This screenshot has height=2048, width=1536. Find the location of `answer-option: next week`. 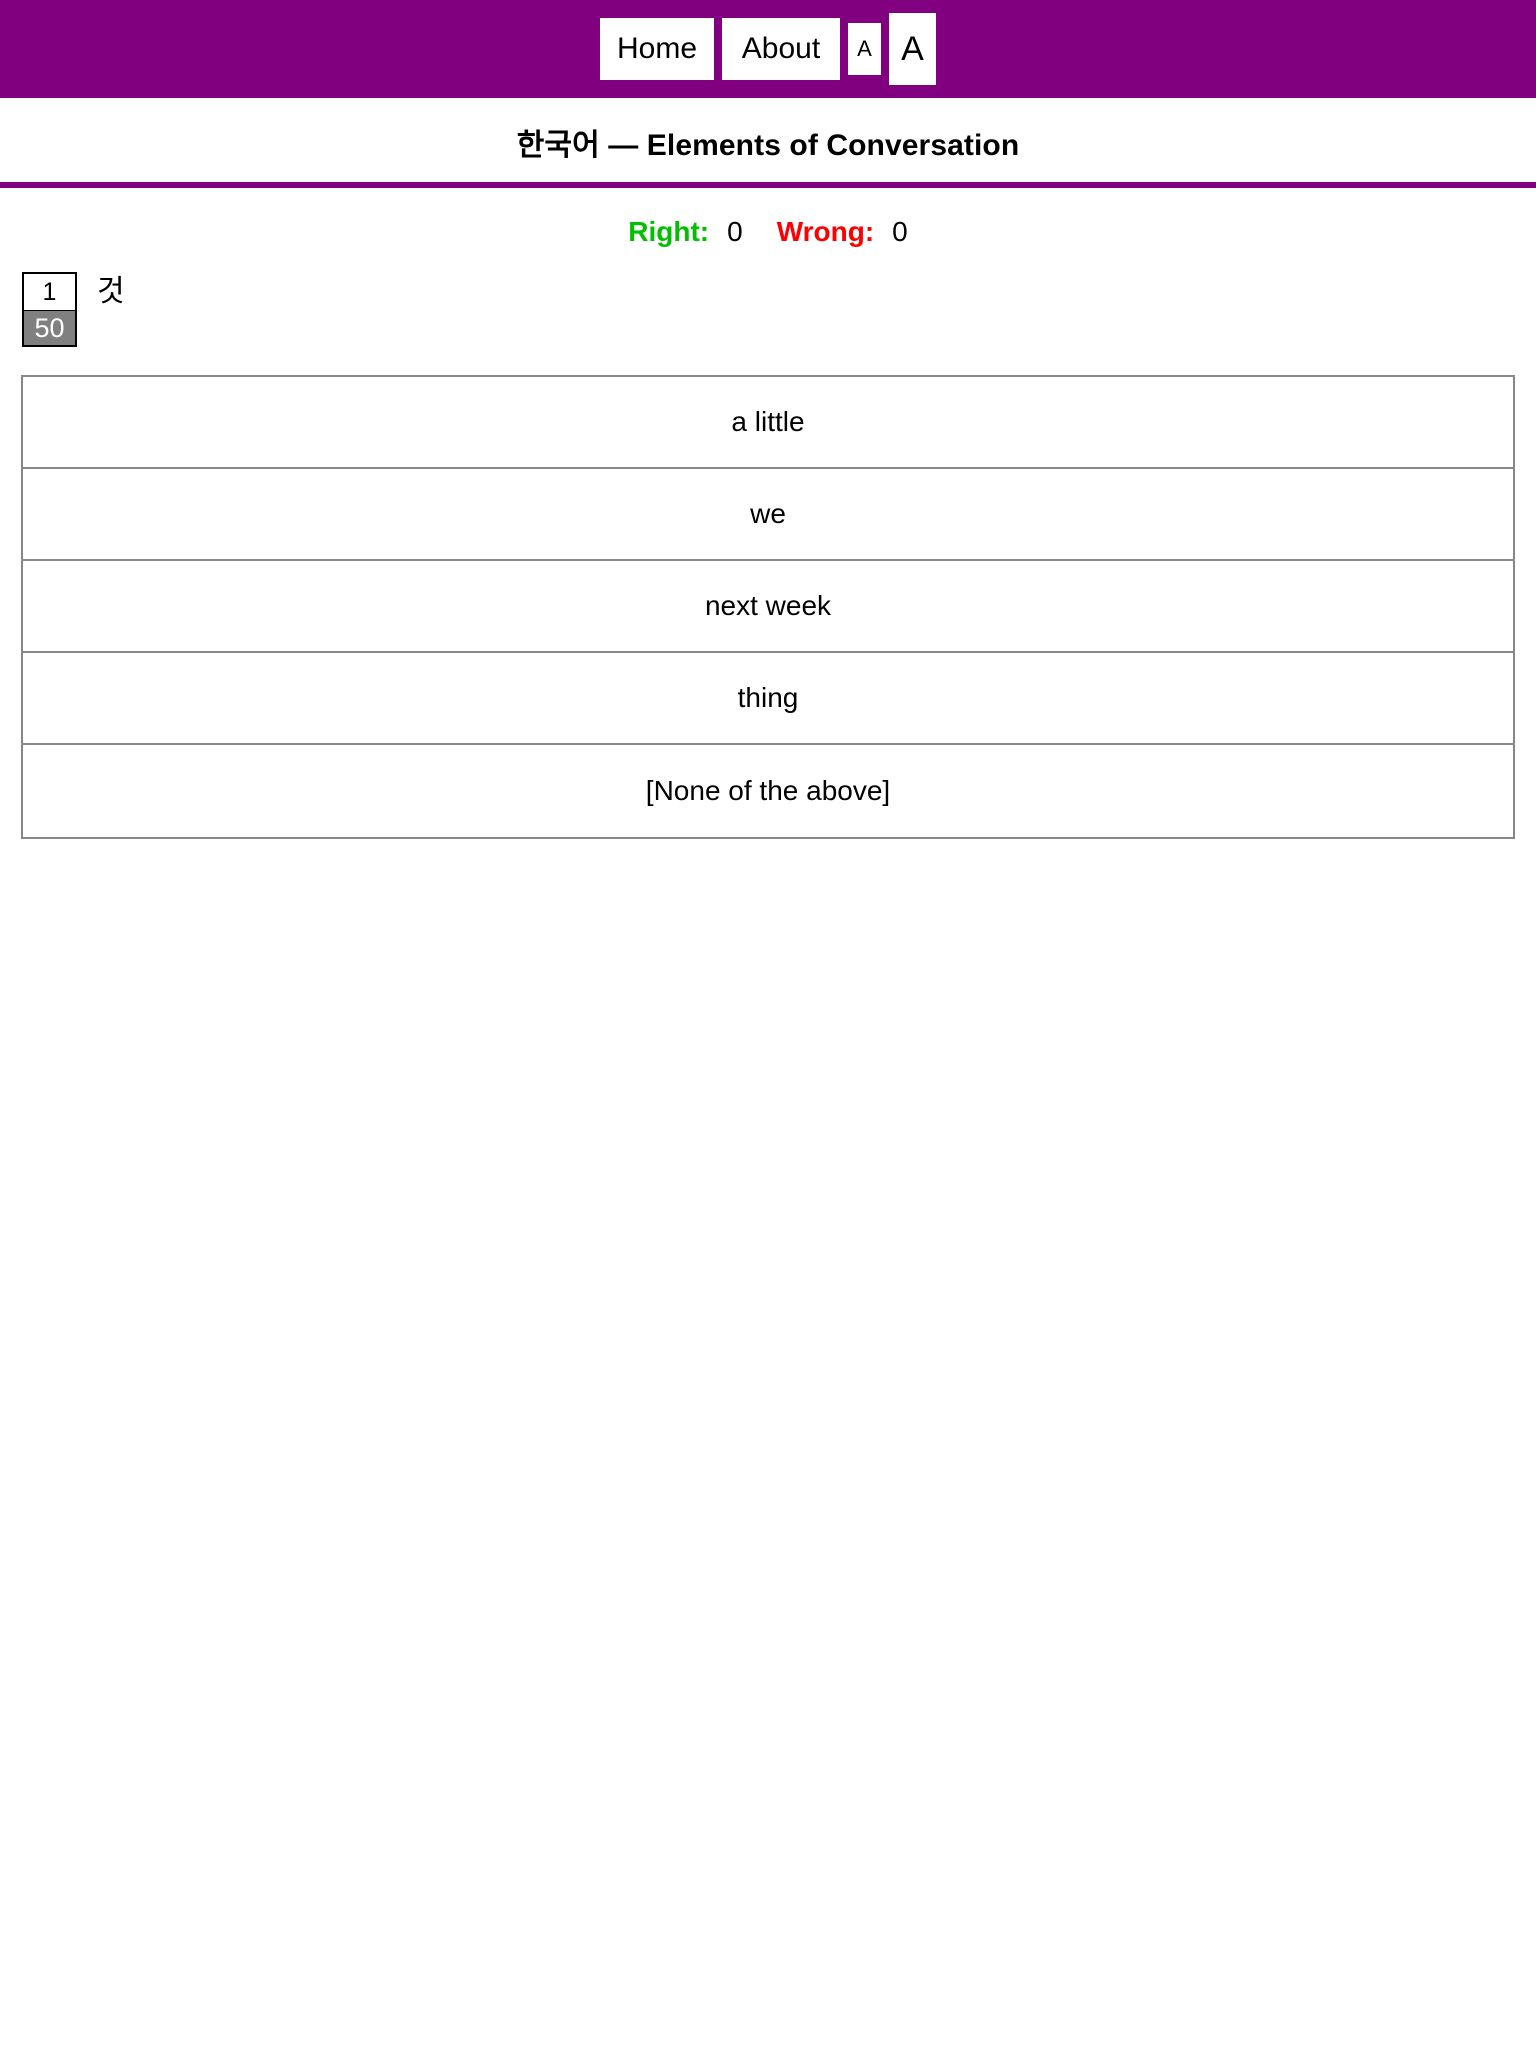

answer-option: next week is located at coordinates (768, 607).